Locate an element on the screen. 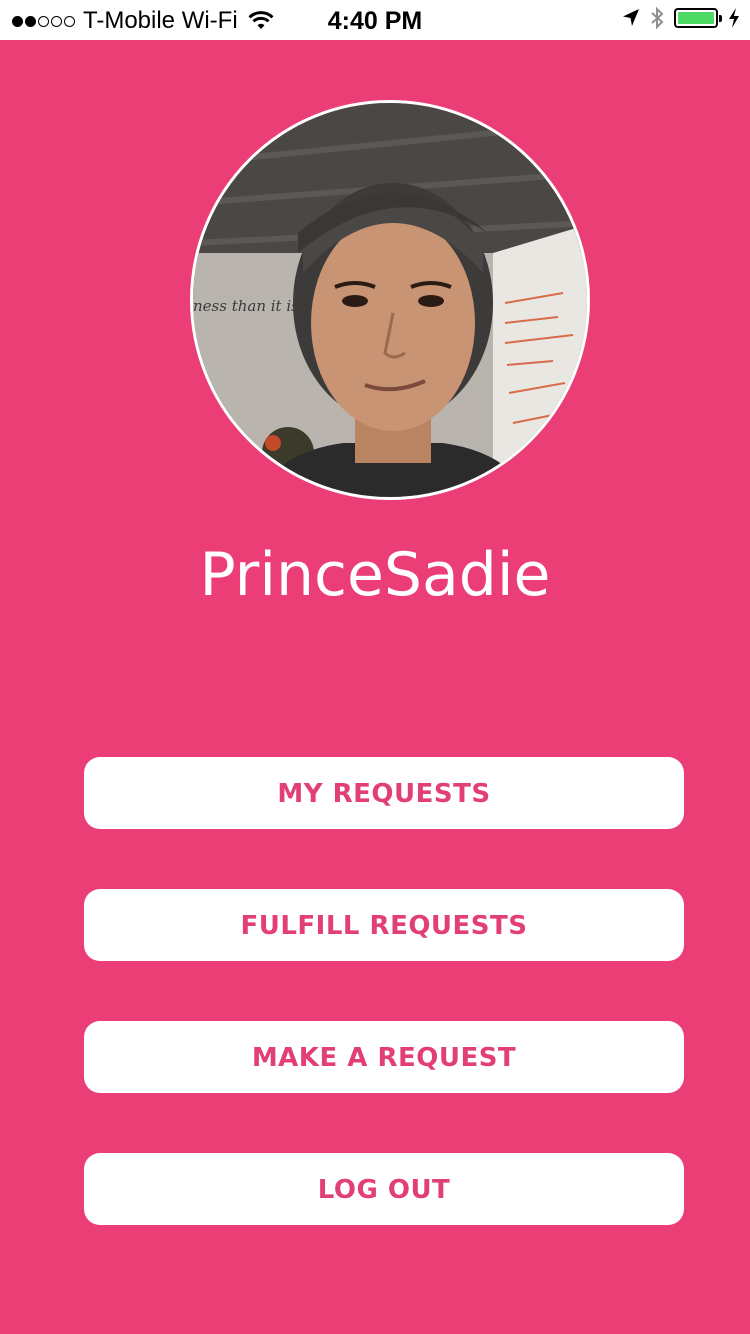  log-out-button: LOG OUT is located at coordinates (384, 1189).